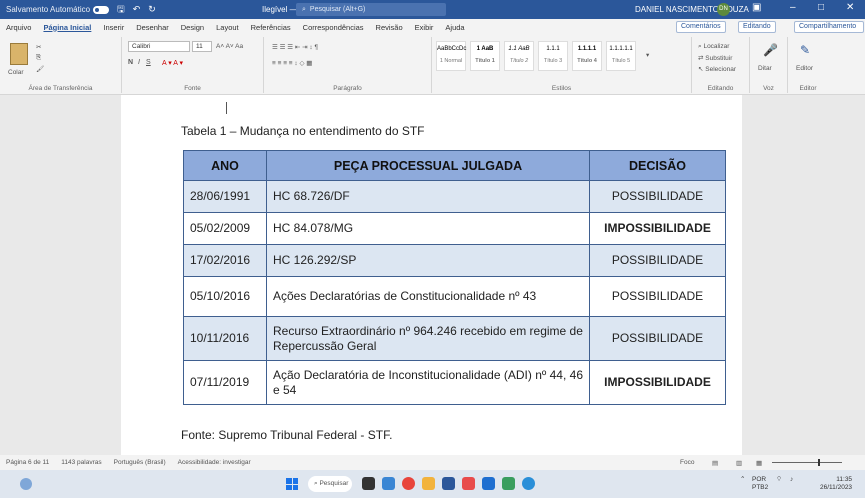  I want to click on comments-button: Comentários, so click(701, 27).